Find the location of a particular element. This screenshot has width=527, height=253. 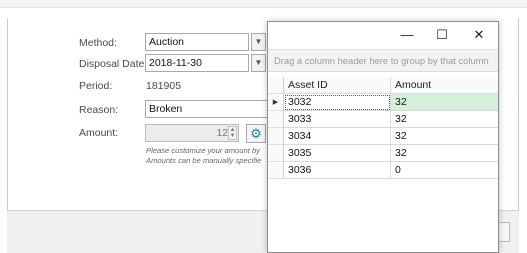

table-row: 3033 32 is located at coordinates (383, 119).